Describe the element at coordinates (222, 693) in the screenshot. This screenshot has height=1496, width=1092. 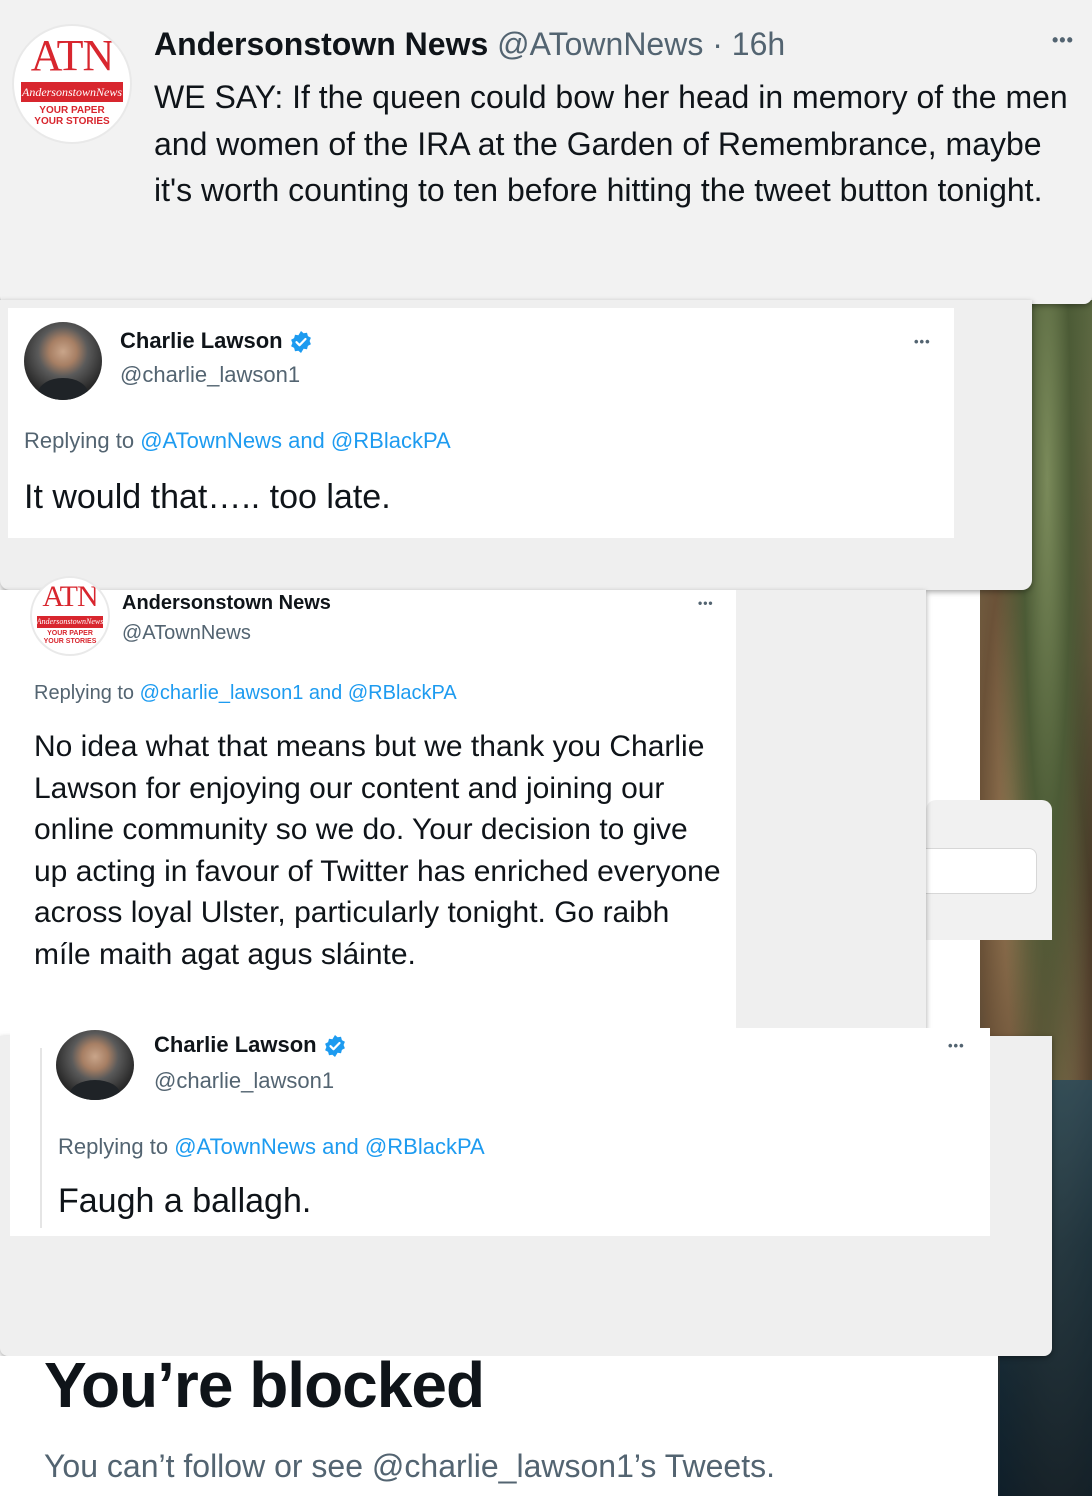
I see `mention-link: @charlie_lawson1` at that location.